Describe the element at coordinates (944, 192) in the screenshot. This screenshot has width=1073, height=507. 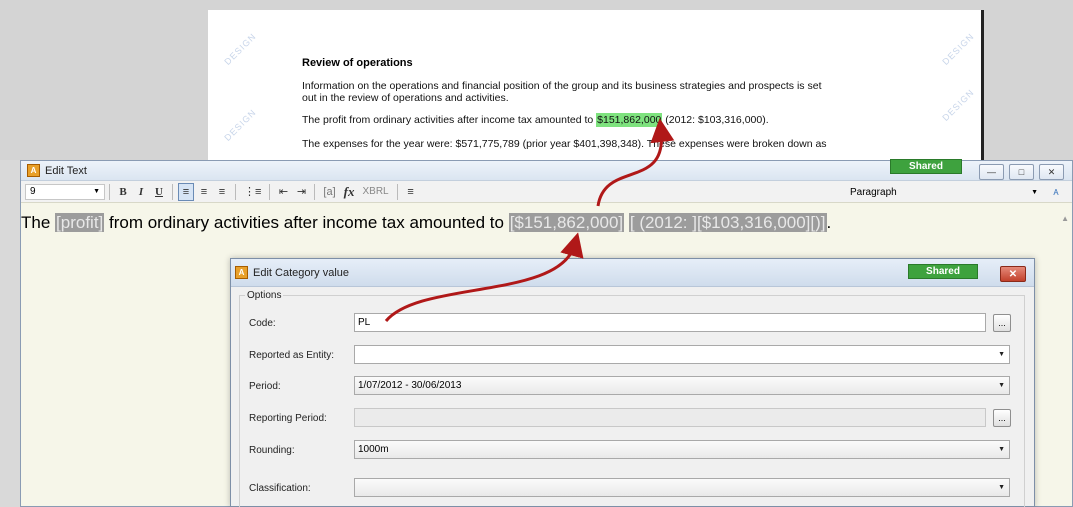
I see `paragraph-style-select: Paragraph ▼` at that location.